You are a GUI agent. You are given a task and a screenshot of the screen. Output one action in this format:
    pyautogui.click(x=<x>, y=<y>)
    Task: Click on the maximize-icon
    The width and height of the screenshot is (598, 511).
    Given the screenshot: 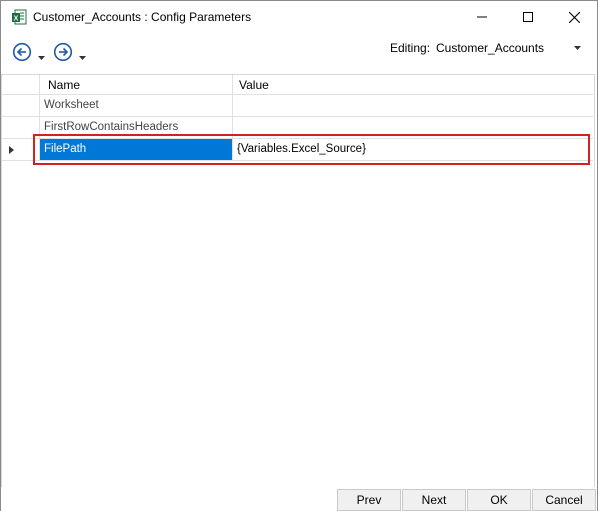 What is the action you would take?
    pyautogui.click(x=528, y=17)
    